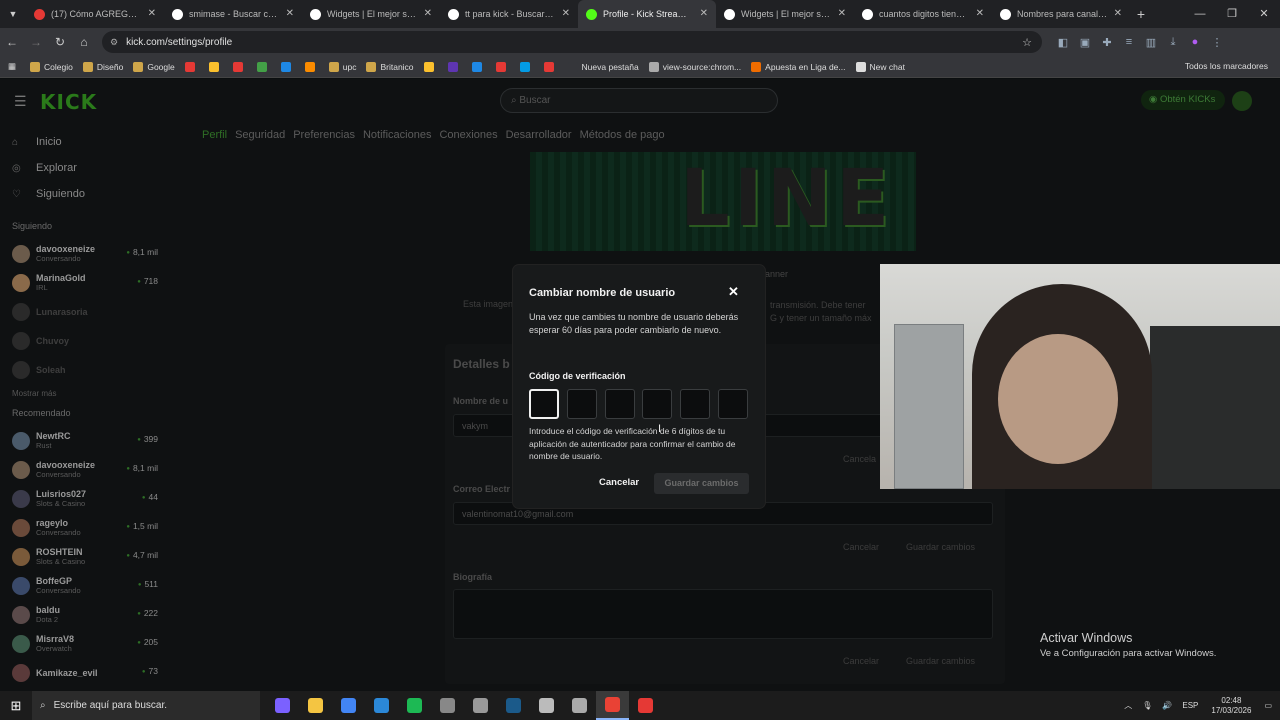 Image resolution: width=1280 pixels, height=720 pixels. I want to click on channel-item: rageyloConversando 1,5 mil, so click(85, 527).